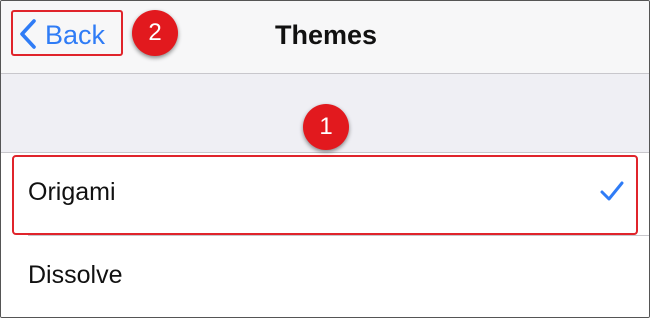 The height and width of the screenshot is (318, 650). Describe the element at coordinates (155, 33) in the screenshot. I see `annotation-badge-2: 2` at that location.